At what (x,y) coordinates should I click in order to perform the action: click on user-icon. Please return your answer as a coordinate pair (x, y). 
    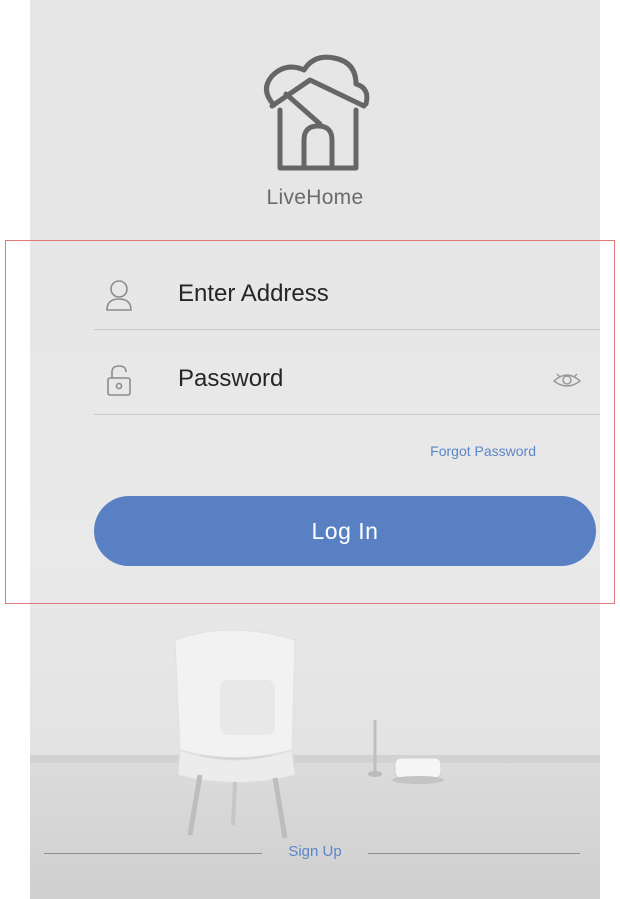
    Looking at the image, I should click on (119, 295).